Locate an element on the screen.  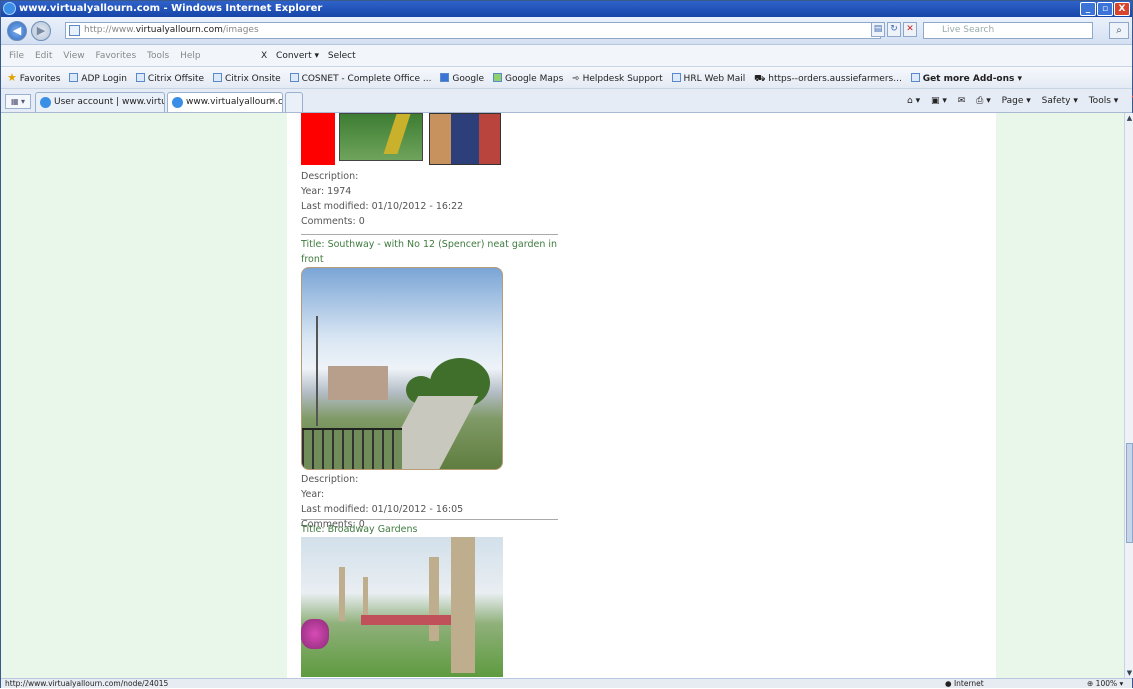
refresh-icon: ↻ is located at coordinates (894, 29).